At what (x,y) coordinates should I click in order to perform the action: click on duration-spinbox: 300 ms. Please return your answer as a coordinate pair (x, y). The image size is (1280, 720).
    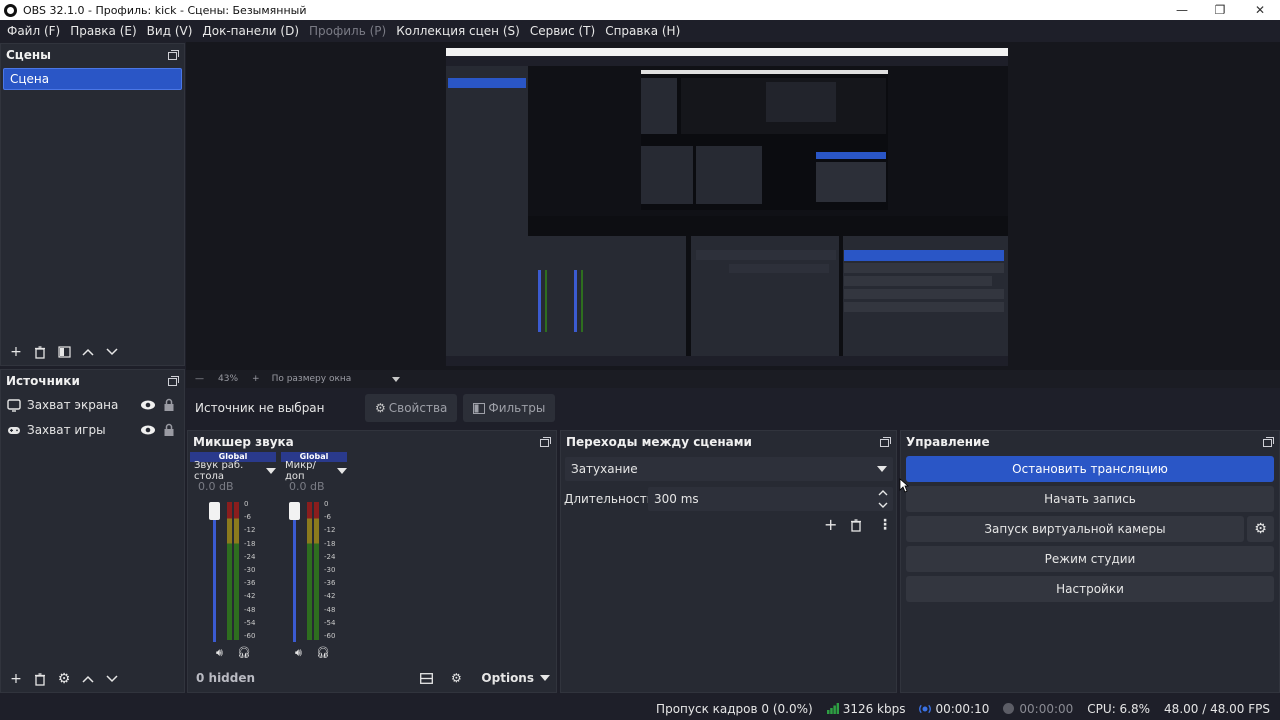
    Looking at the image, I should click on (770, 499).